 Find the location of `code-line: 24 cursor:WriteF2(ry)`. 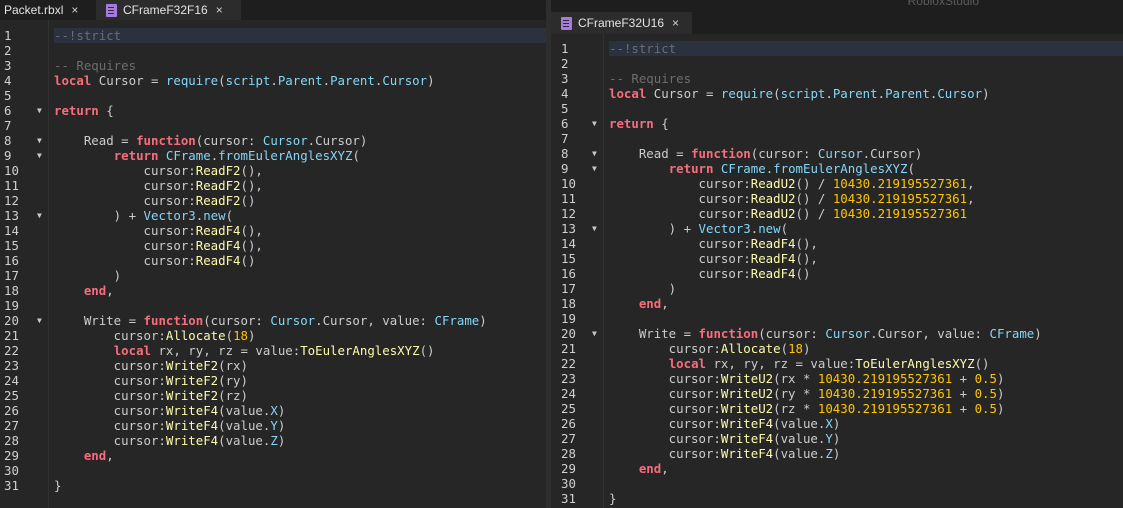

code-line: 24 cursor:WriteF2(ry) is located at coordinates (273, 380).